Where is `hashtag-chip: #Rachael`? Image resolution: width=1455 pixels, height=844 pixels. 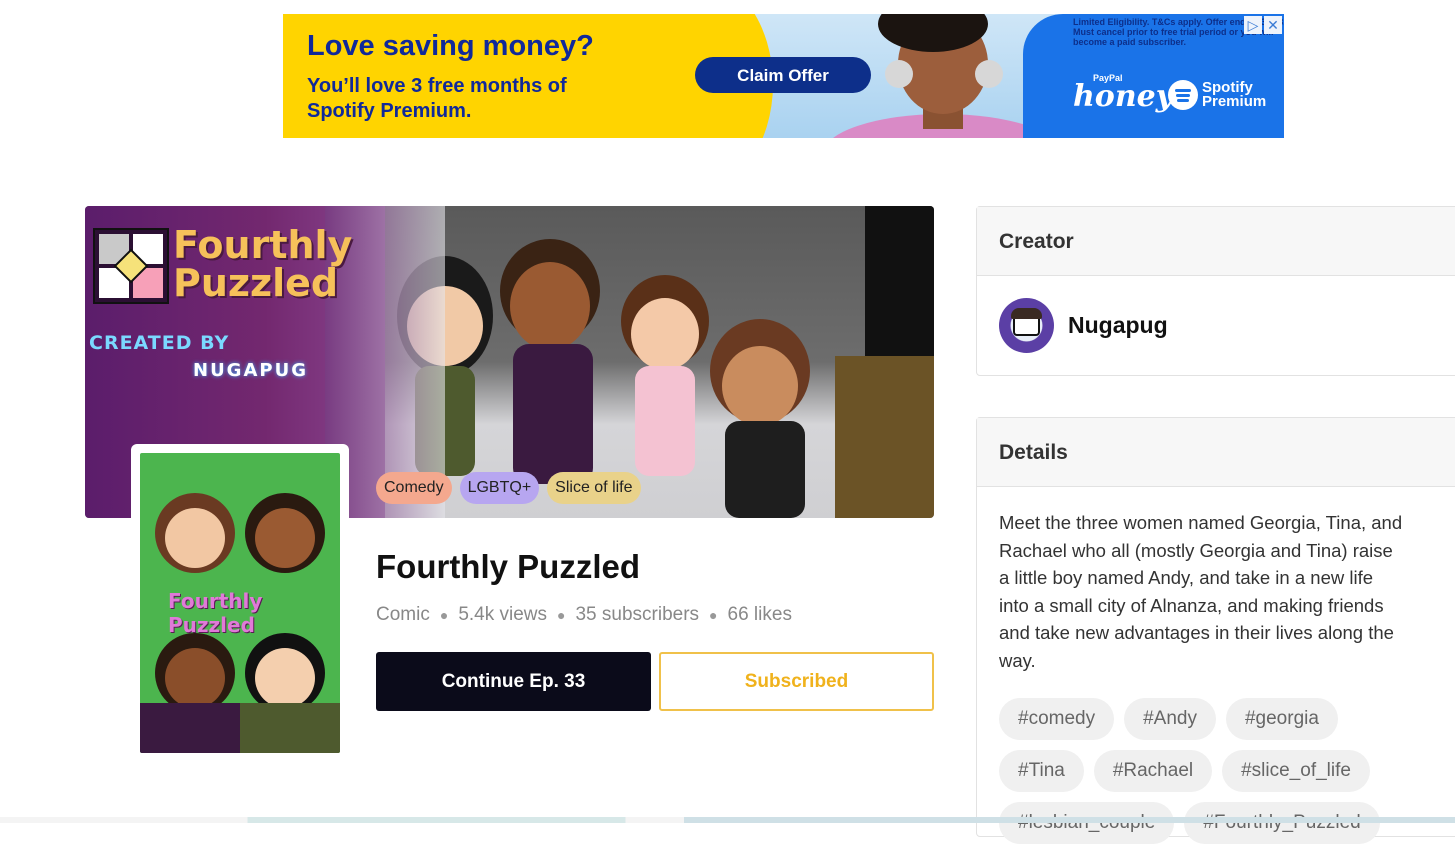
hashtag-chip: #Rachael is located at coordinates (1153, 771).